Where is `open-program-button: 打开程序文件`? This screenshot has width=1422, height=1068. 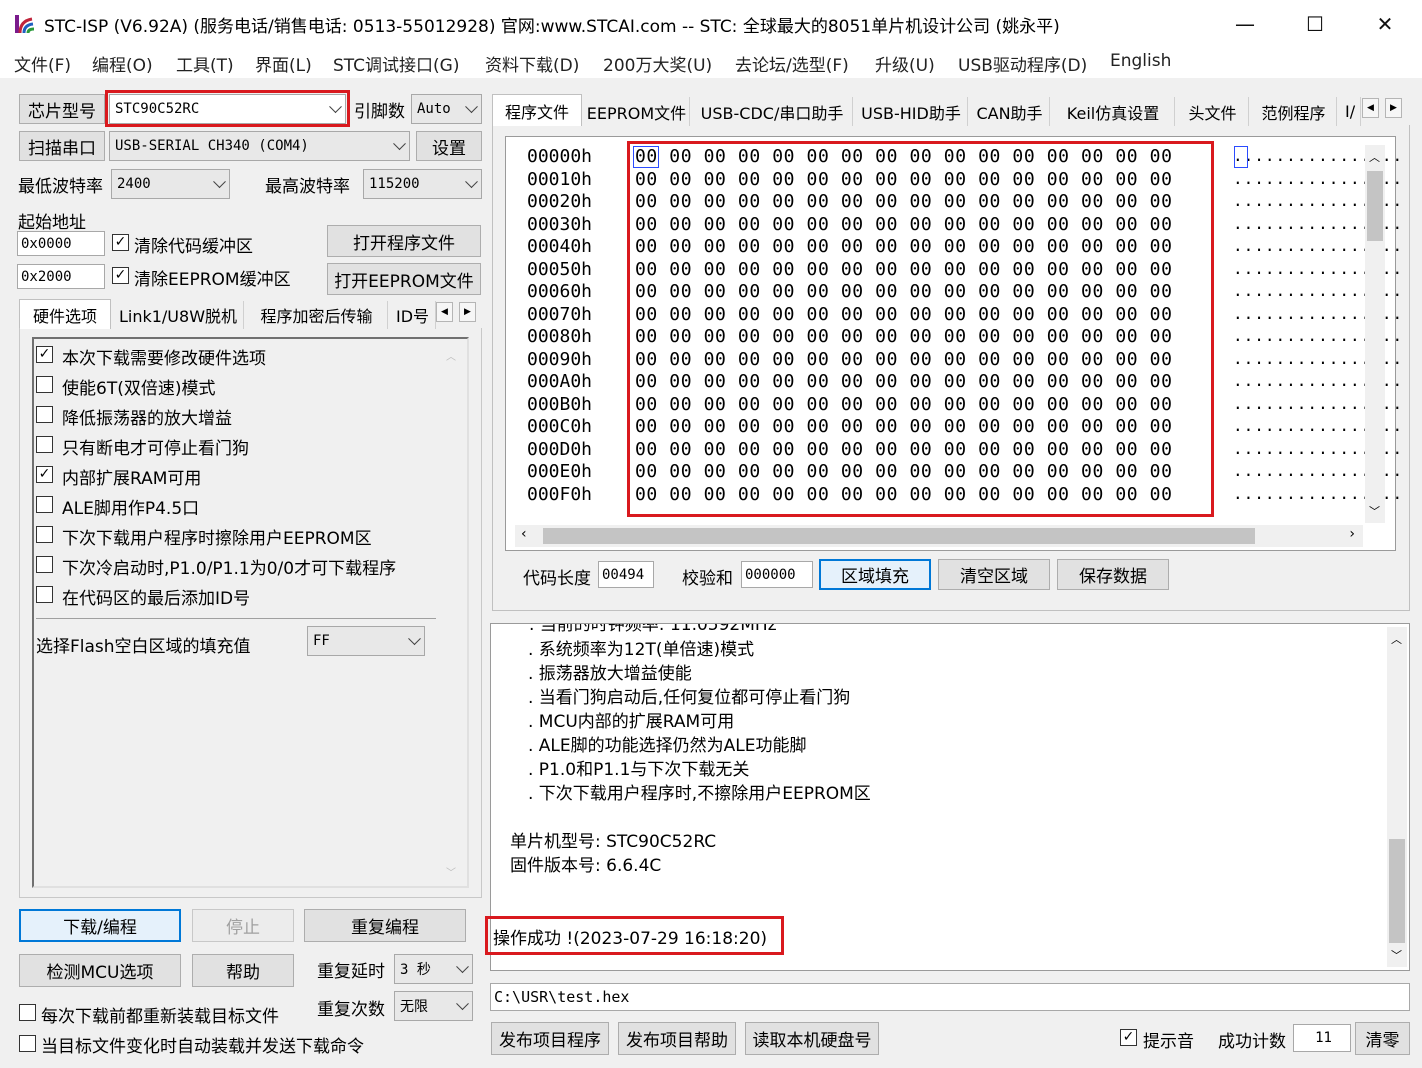
open-program-button: 打开程序文件 is located at coordinates (404, 241).